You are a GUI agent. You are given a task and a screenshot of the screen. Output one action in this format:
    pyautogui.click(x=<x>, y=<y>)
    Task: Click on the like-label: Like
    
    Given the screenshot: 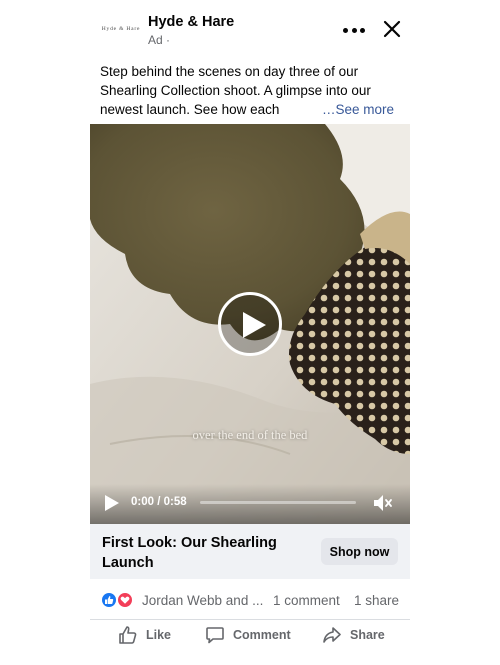 What is the action you would take?
    pyautogui.click(x=159, y=635)
    